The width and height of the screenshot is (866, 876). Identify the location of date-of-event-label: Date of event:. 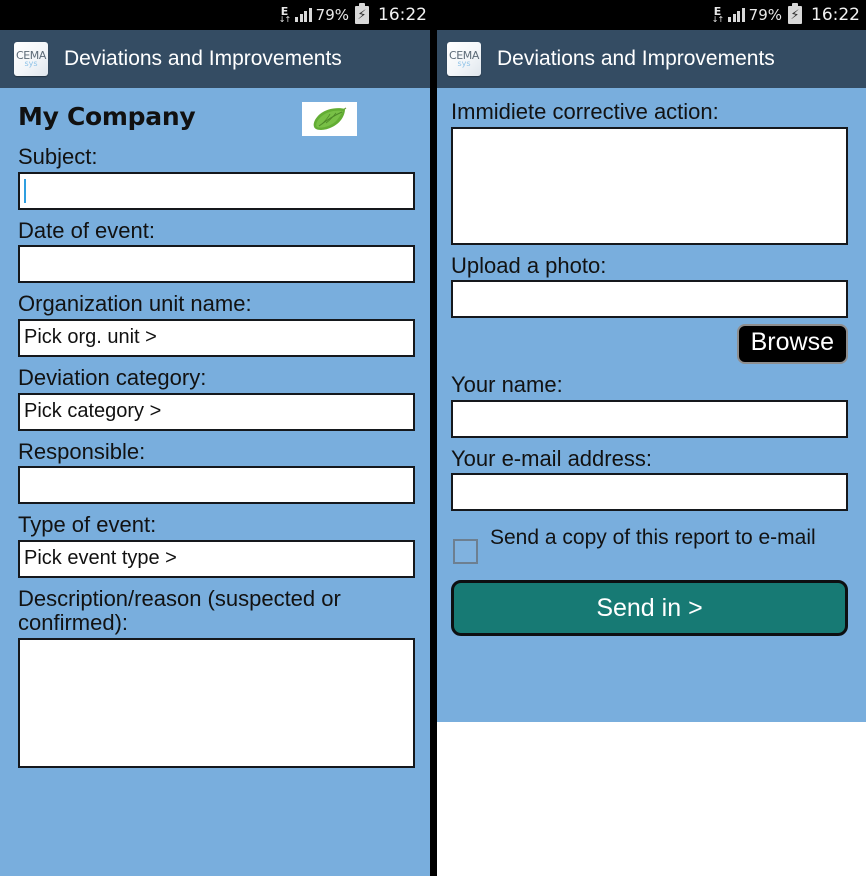
(86, 230).